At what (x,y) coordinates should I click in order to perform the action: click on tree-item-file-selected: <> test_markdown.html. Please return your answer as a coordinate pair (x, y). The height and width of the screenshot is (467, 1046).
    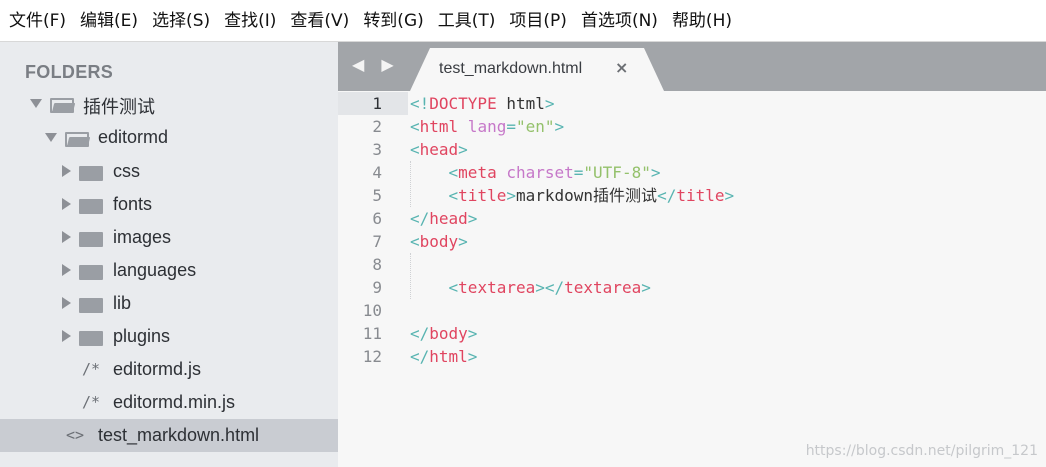
    Looking at the image, I should click on (169, 435).